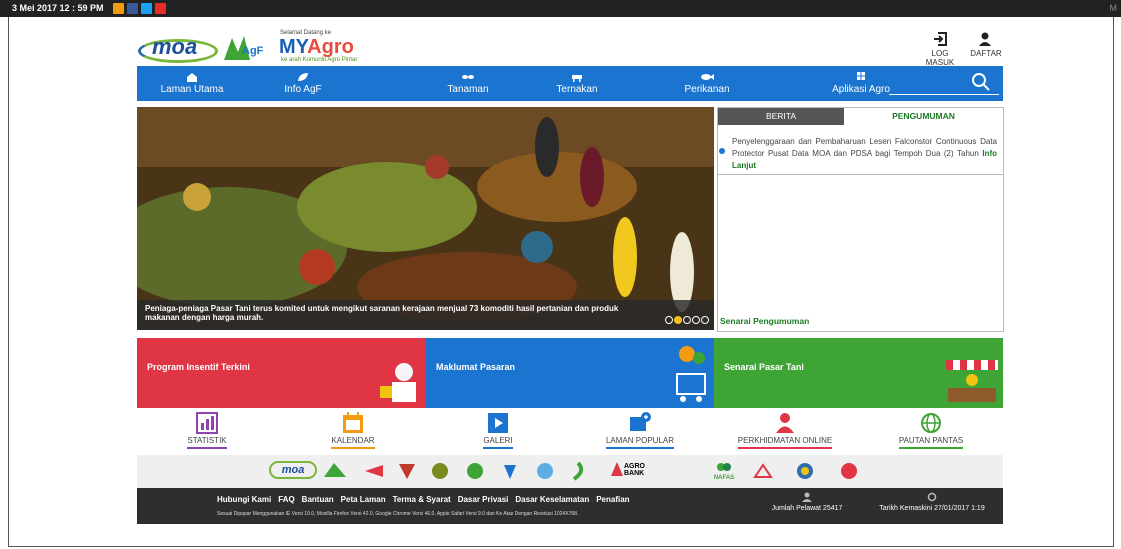 The height and width of the screenshot is (549, 1121). What do you see at coordinates (807, 508) in the screenshot?
I see `visitor-count: Jumlah Pelawat 25417` at bounding box center [807, 508].